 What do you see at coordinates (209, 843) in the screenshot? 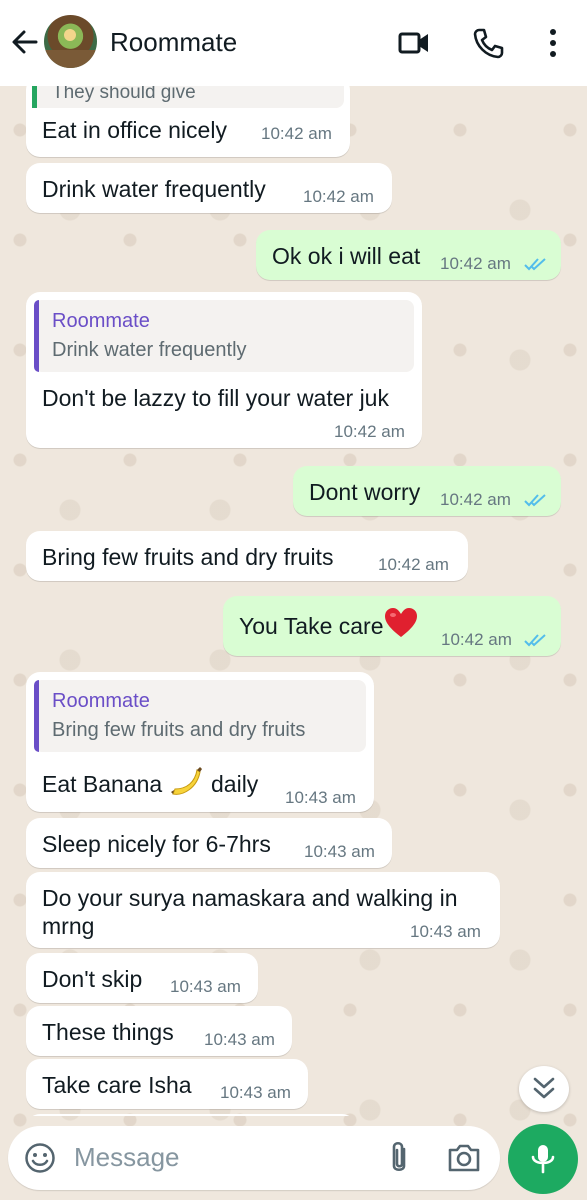
I see `message-bubble-incoming: Sleep nicely for 6-7hrs 10:43 am` at bounding box center [209, 843].